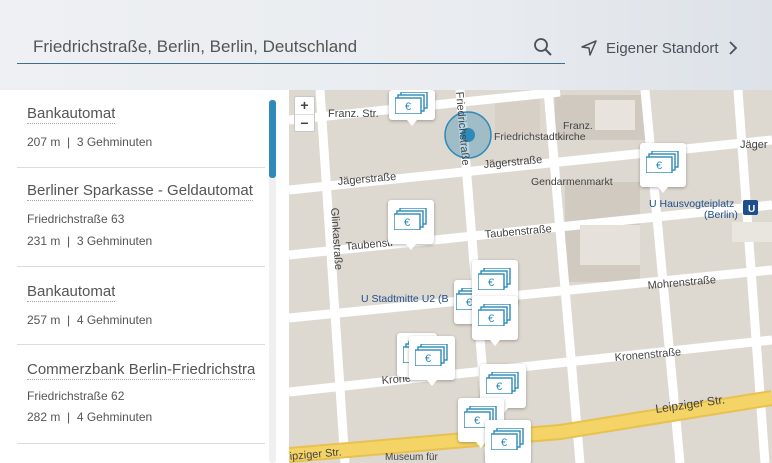 The height and width of the screenshot is (463, 772). I want to click on list-item: Bankautomat 207 m | 3 Gehminuten, so click(141, 136).